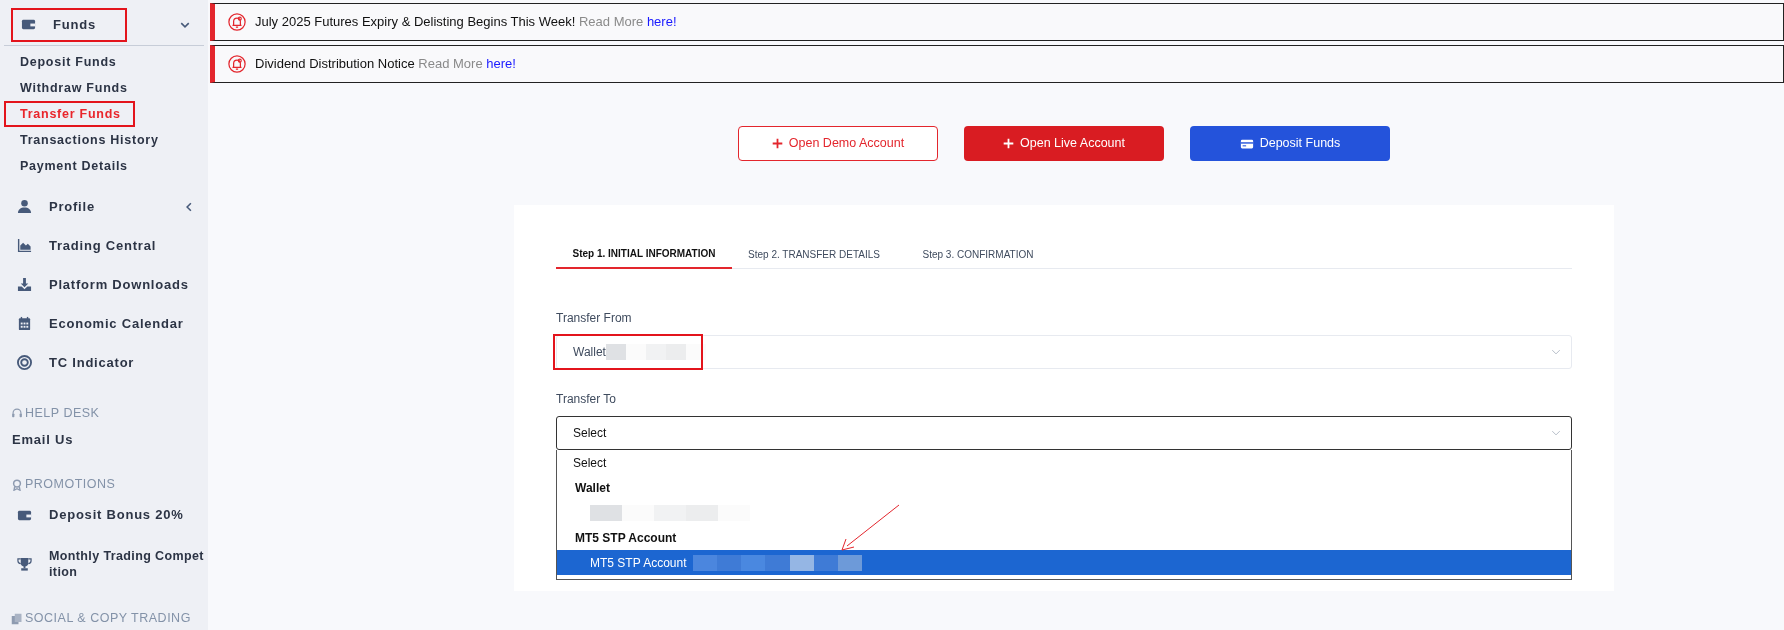 Image resolution: width=1784 pixels, height=630 pixels. I want to click on step-tab: Step 2. TRANSFER DETAILS, so click(814, 254).